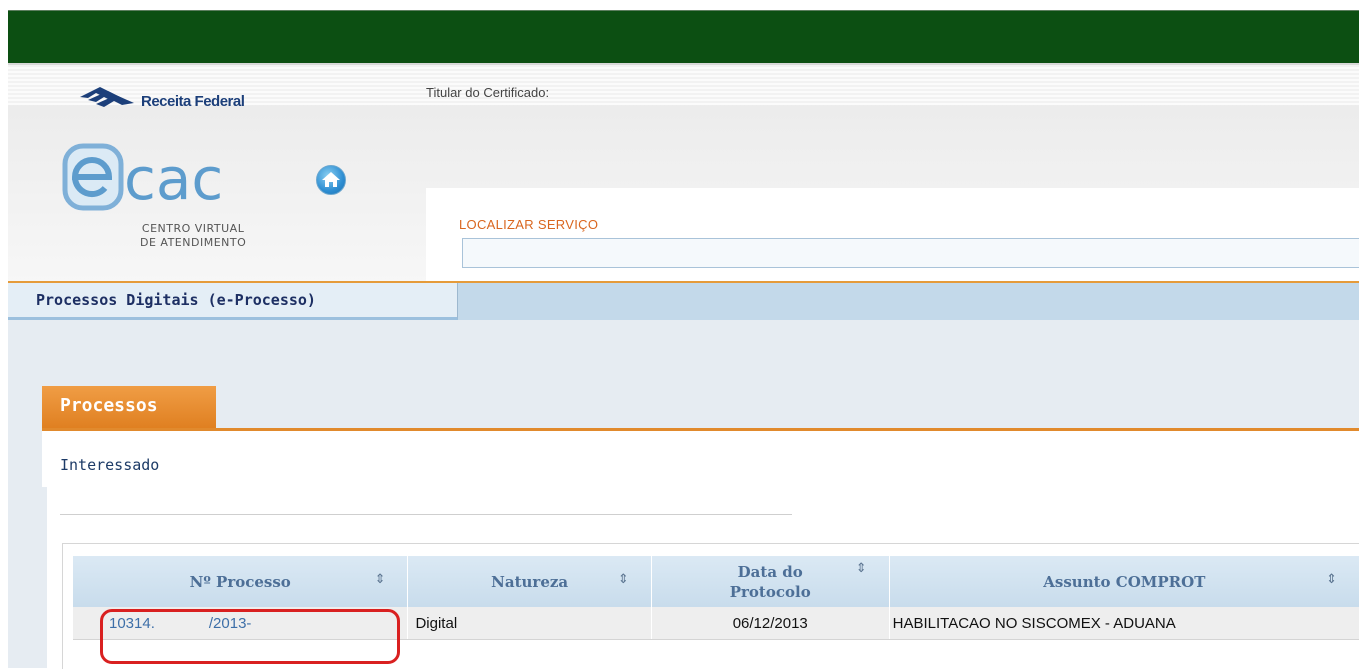 The height and width of the screenshot is (669, 1359). What do you see at coordinates (250, 636) in the screenshot?
I see `highlight-annotation` at bounding box center [250, 636].